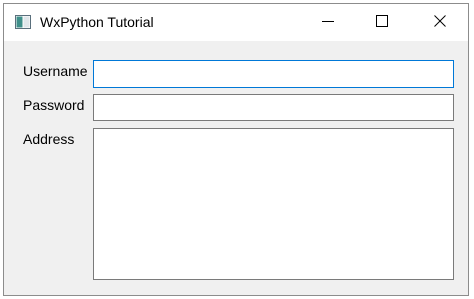 The width and height of the screenshot is (474, 299). Describe the element at coordinates (54, 105) in the screenshot. I see `password-label: Password` at that location.